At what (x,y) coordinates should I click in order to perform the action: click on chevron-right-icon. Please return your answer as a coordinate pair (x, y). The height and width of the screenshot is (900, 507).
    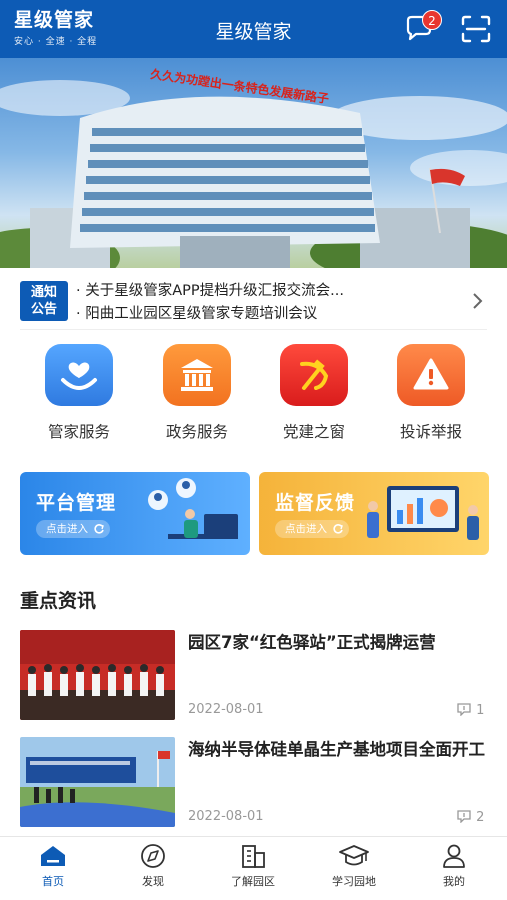
    Looking at the image, I should click on (477, 301).